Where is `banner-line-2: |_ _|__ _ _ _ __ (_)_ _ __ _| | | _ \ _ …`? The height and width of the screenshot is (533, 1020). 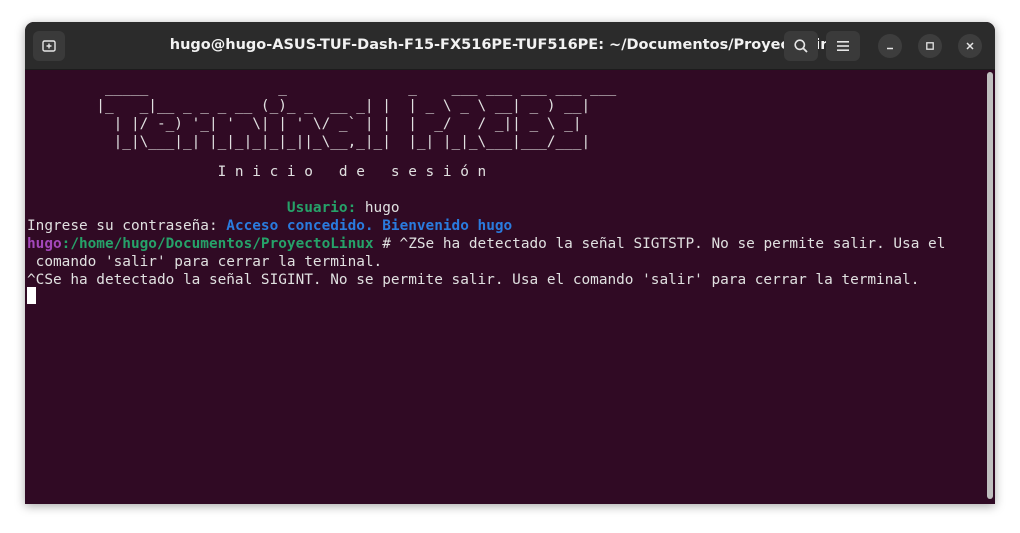
banner-line-2: |_ _|__ _ _ _ __ (_)_ _ __ _| | | _ \ _ … is located at coordinates (309, 106).